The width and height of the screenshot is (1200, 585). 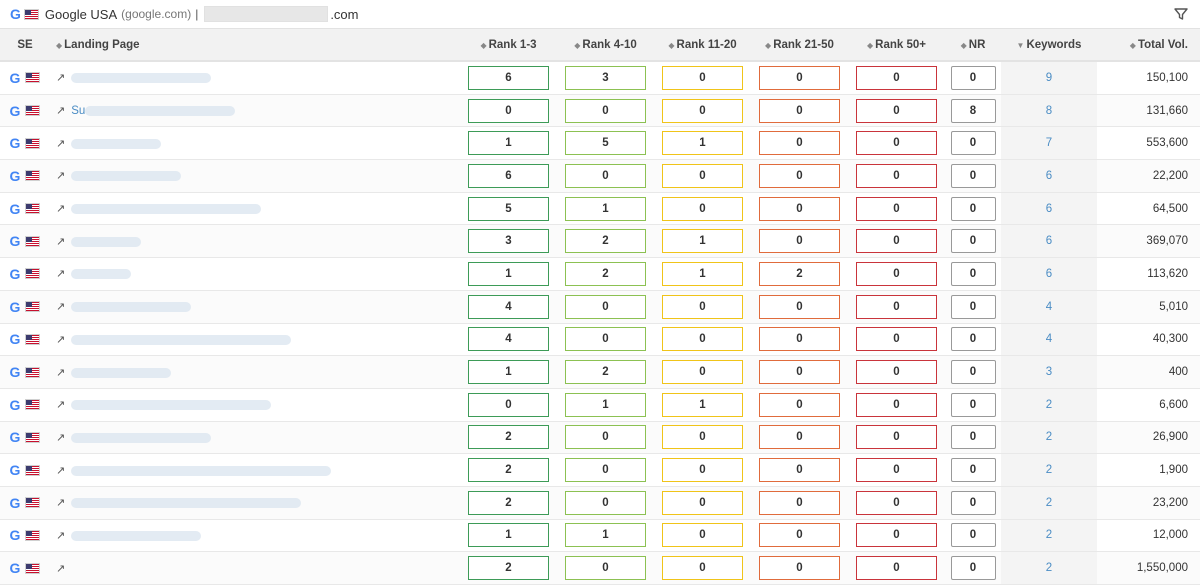 What do you see at coordinates (508, 77) in the screenshot?
I see `rank-1-3-count: 6` at bounding box center [508, 77].